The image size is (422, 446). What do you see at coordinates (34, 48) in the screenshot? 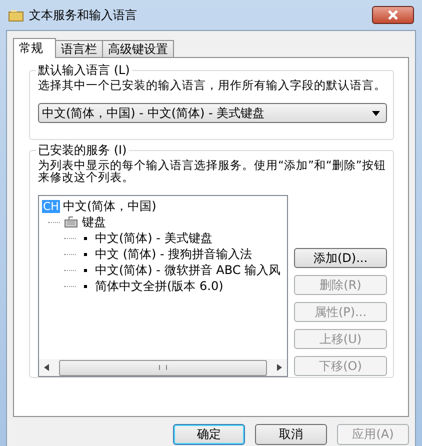
I see `tab: 常规` at bounding box center [34, 48].